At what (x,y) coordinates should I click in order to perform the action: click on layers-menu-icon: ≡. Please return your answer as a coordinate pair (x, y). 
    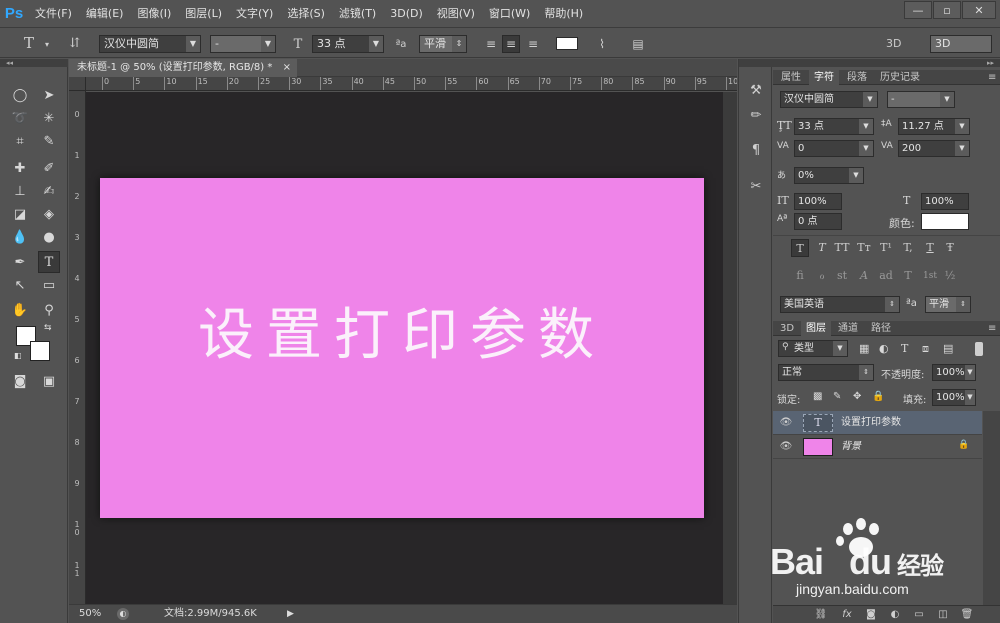
    Looking at the image, I should click on (991, 328).